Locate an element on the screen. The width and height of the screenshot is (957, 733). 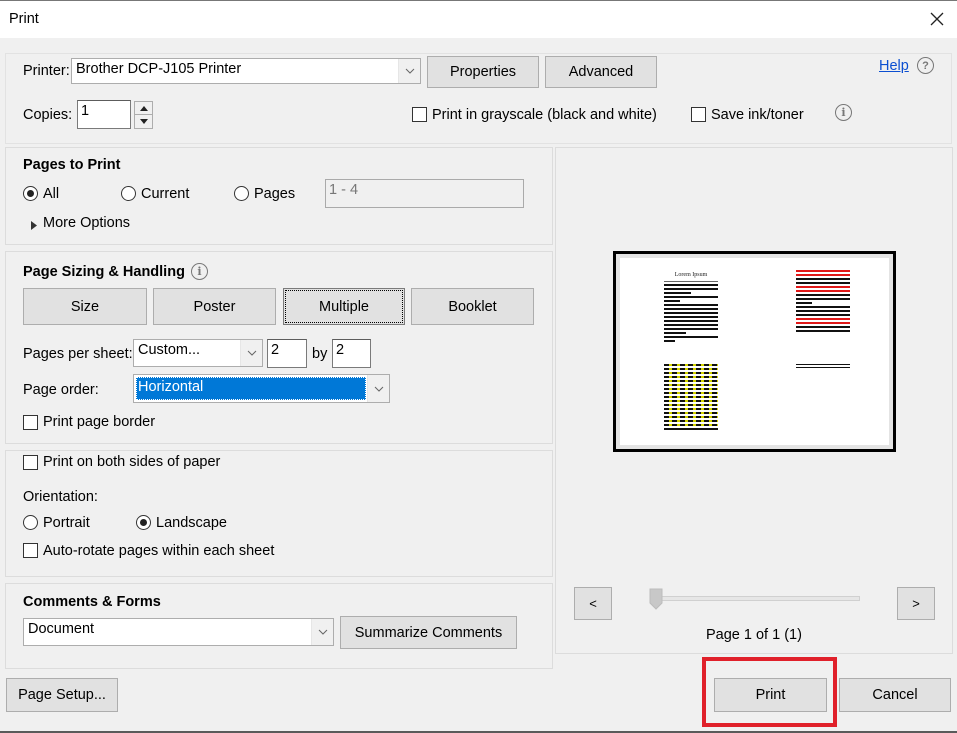
print-preview: Lorem Ipsum is located at coordinates (754, 351).